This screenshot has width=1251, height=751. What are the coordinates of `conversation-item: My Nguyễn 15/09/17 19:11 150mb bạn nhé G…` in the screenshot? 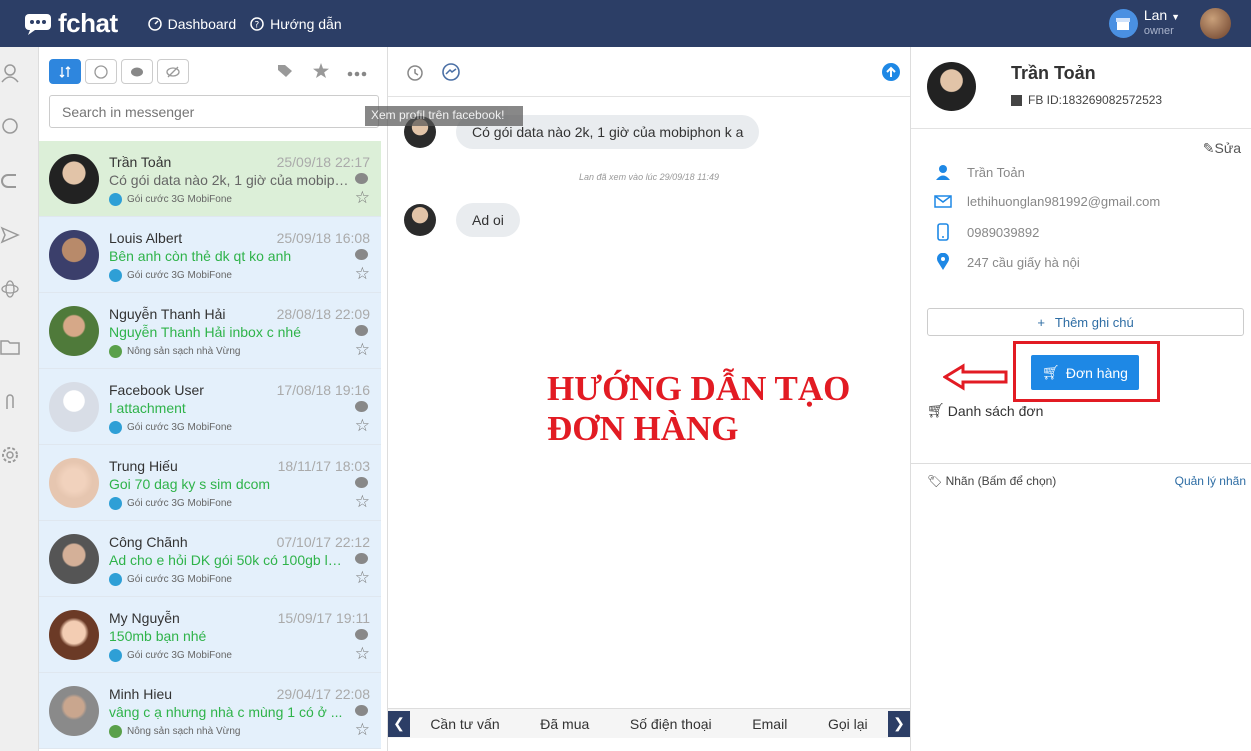 It's located at (210, 635).